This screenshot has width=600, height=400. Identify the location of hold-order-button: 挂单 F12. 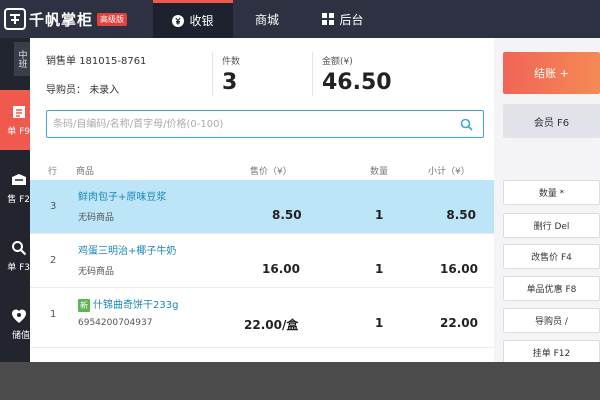
(551, 351).